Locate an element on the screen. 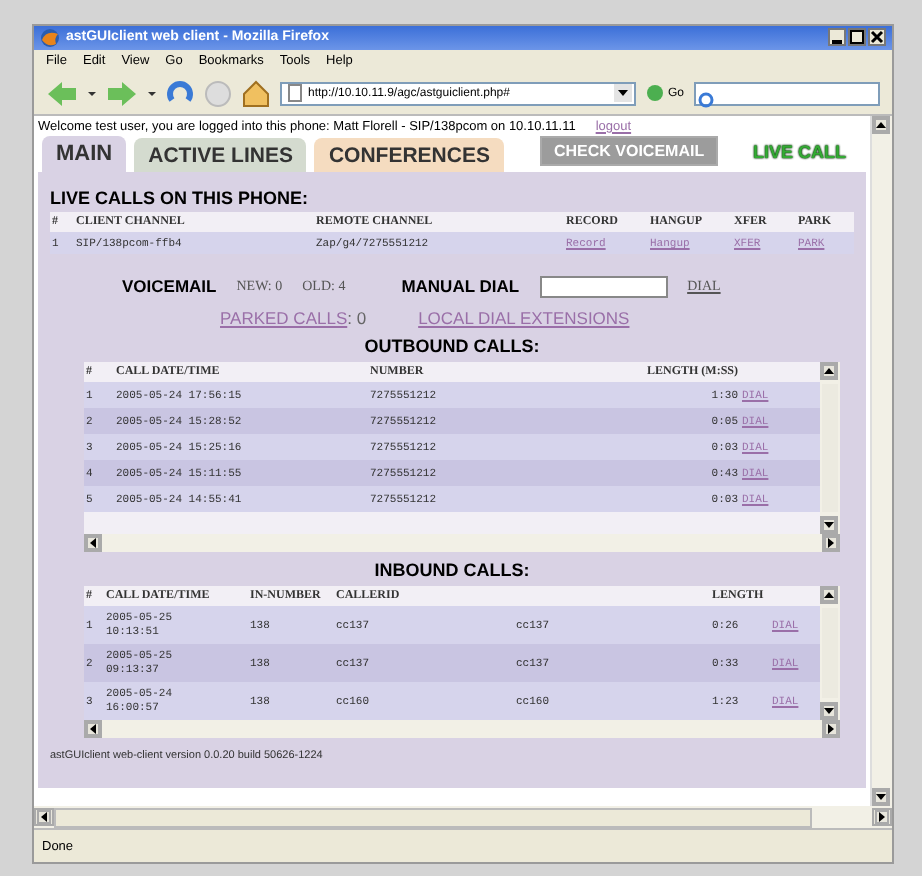 The width and height of the screenshot is (922, 876). close-icon is located at coordinates (877, 37).